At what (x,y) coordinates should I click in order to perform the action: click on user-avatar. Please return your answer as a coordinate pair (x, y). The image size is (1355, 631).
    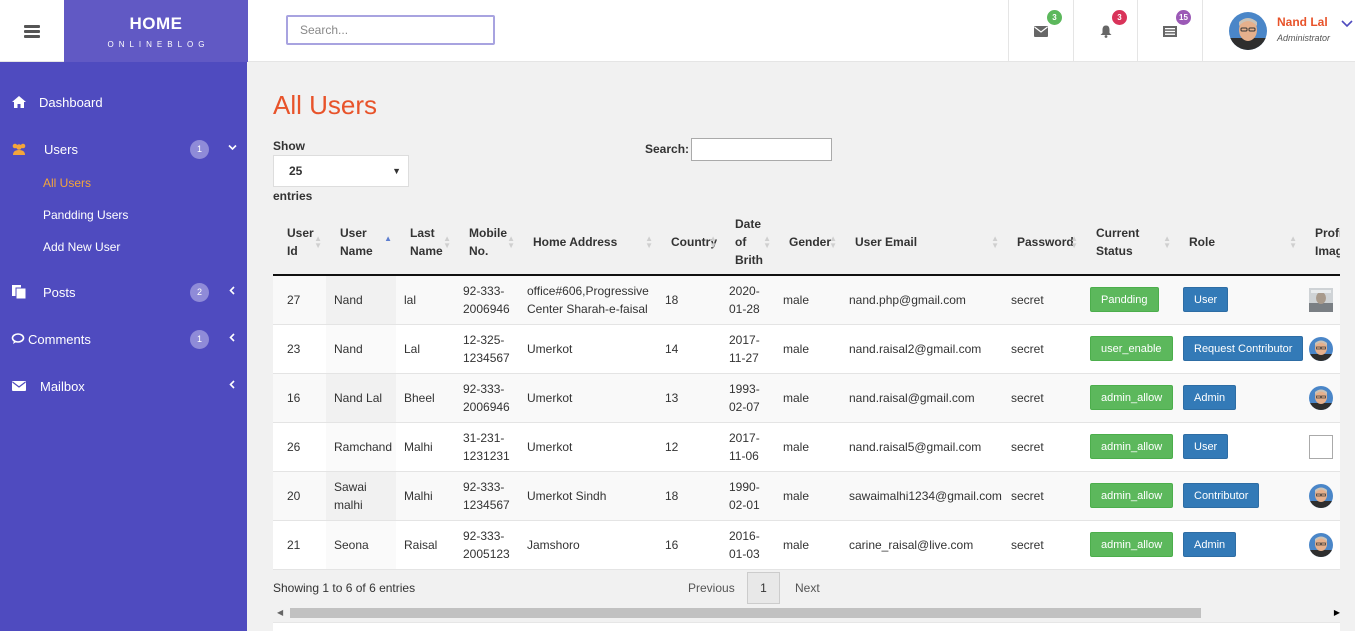
    Looking at the image, I should click on (1248, 31).